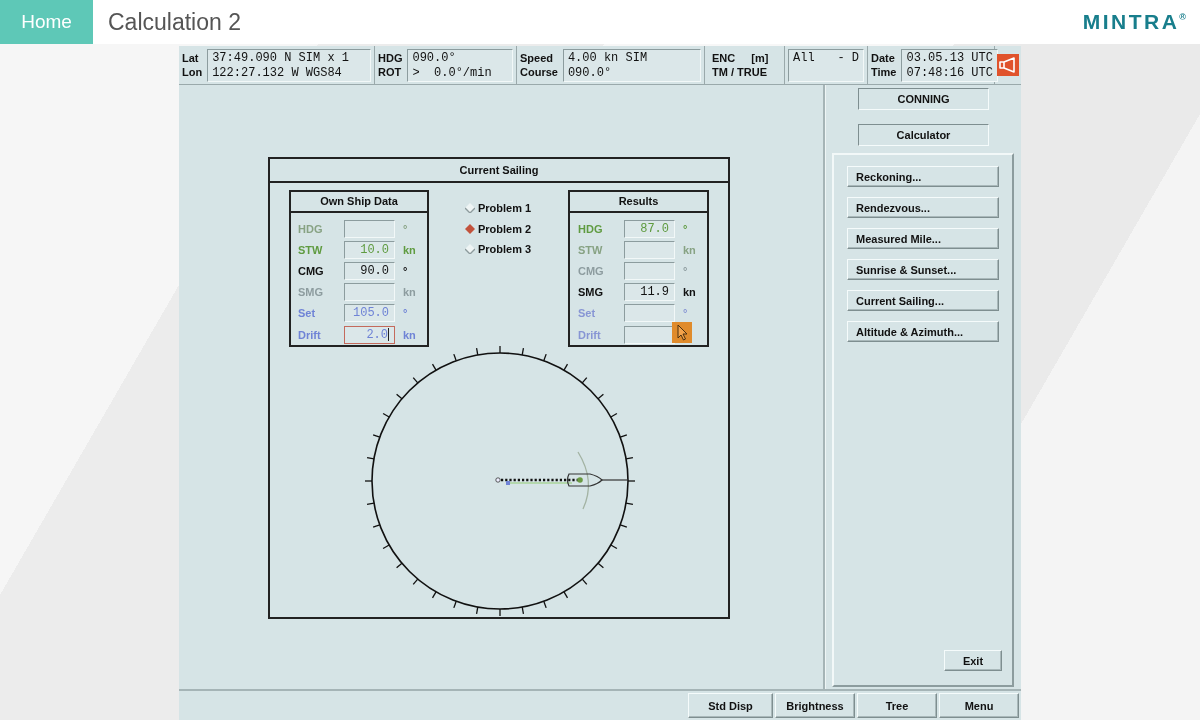 The image size is (1200, 720). Describe the element at coordinates (1134, 22) in the screenshot. I see `brand-logo: MINTRA$^{®}$` at that location.